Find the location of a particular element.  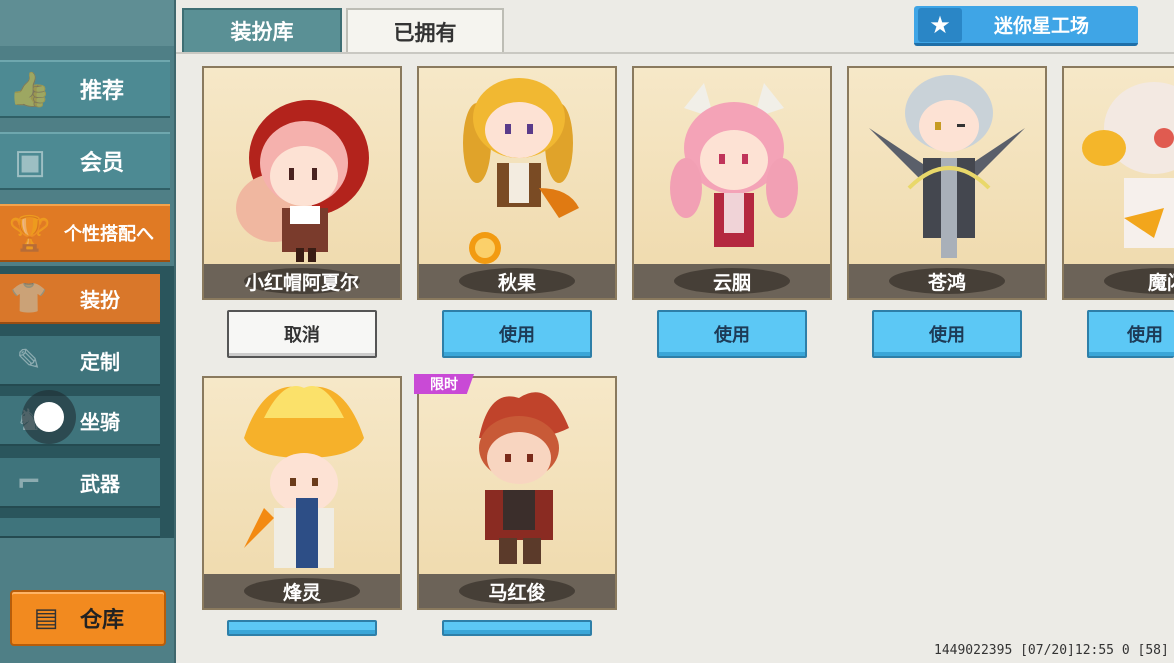

skin-card: 烽灵 is located at coordinates (302, 493).